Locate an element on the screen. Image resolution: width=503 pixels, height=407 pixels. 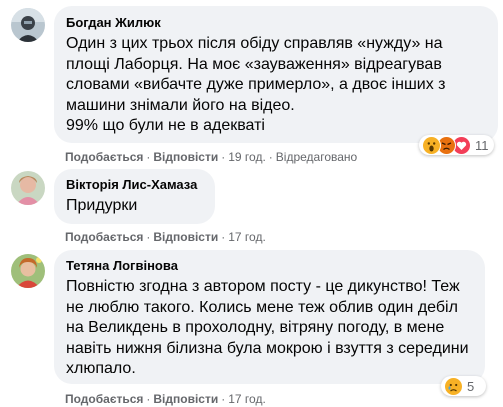
reaction-count: 5 is located at coordinates (471, 386).